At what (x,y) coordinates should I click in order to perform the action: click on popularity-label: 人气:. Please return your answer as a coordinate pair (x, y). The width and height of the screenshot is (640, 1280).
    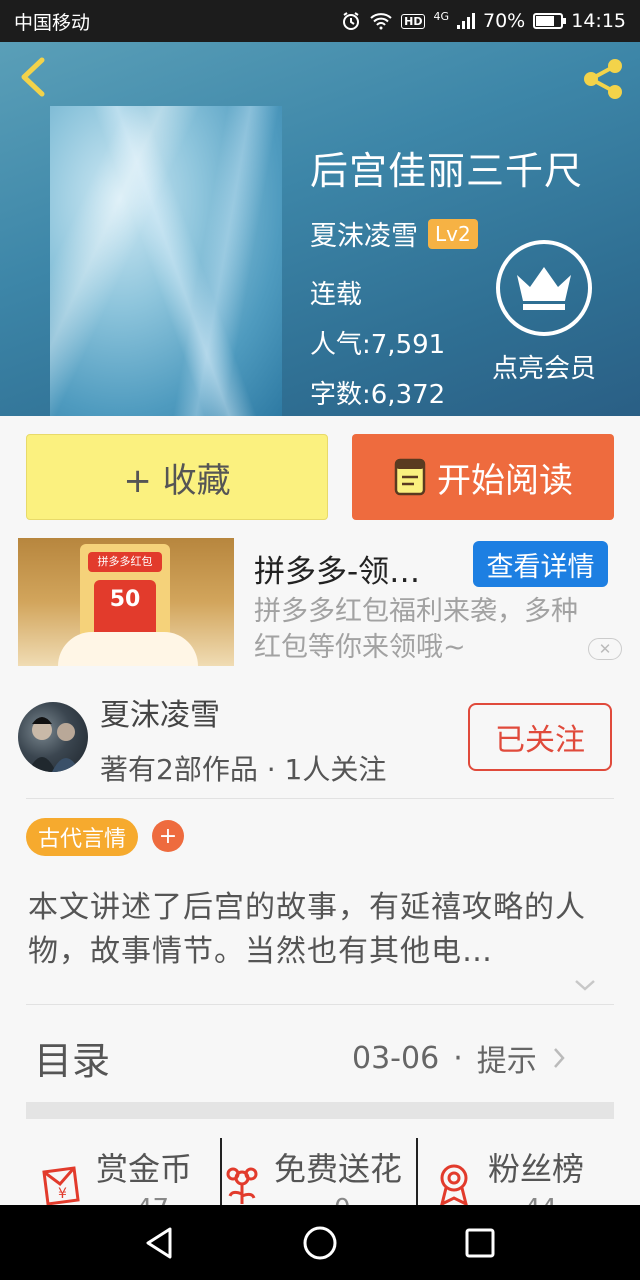
    Looking at the image, I should click on (340, 345).